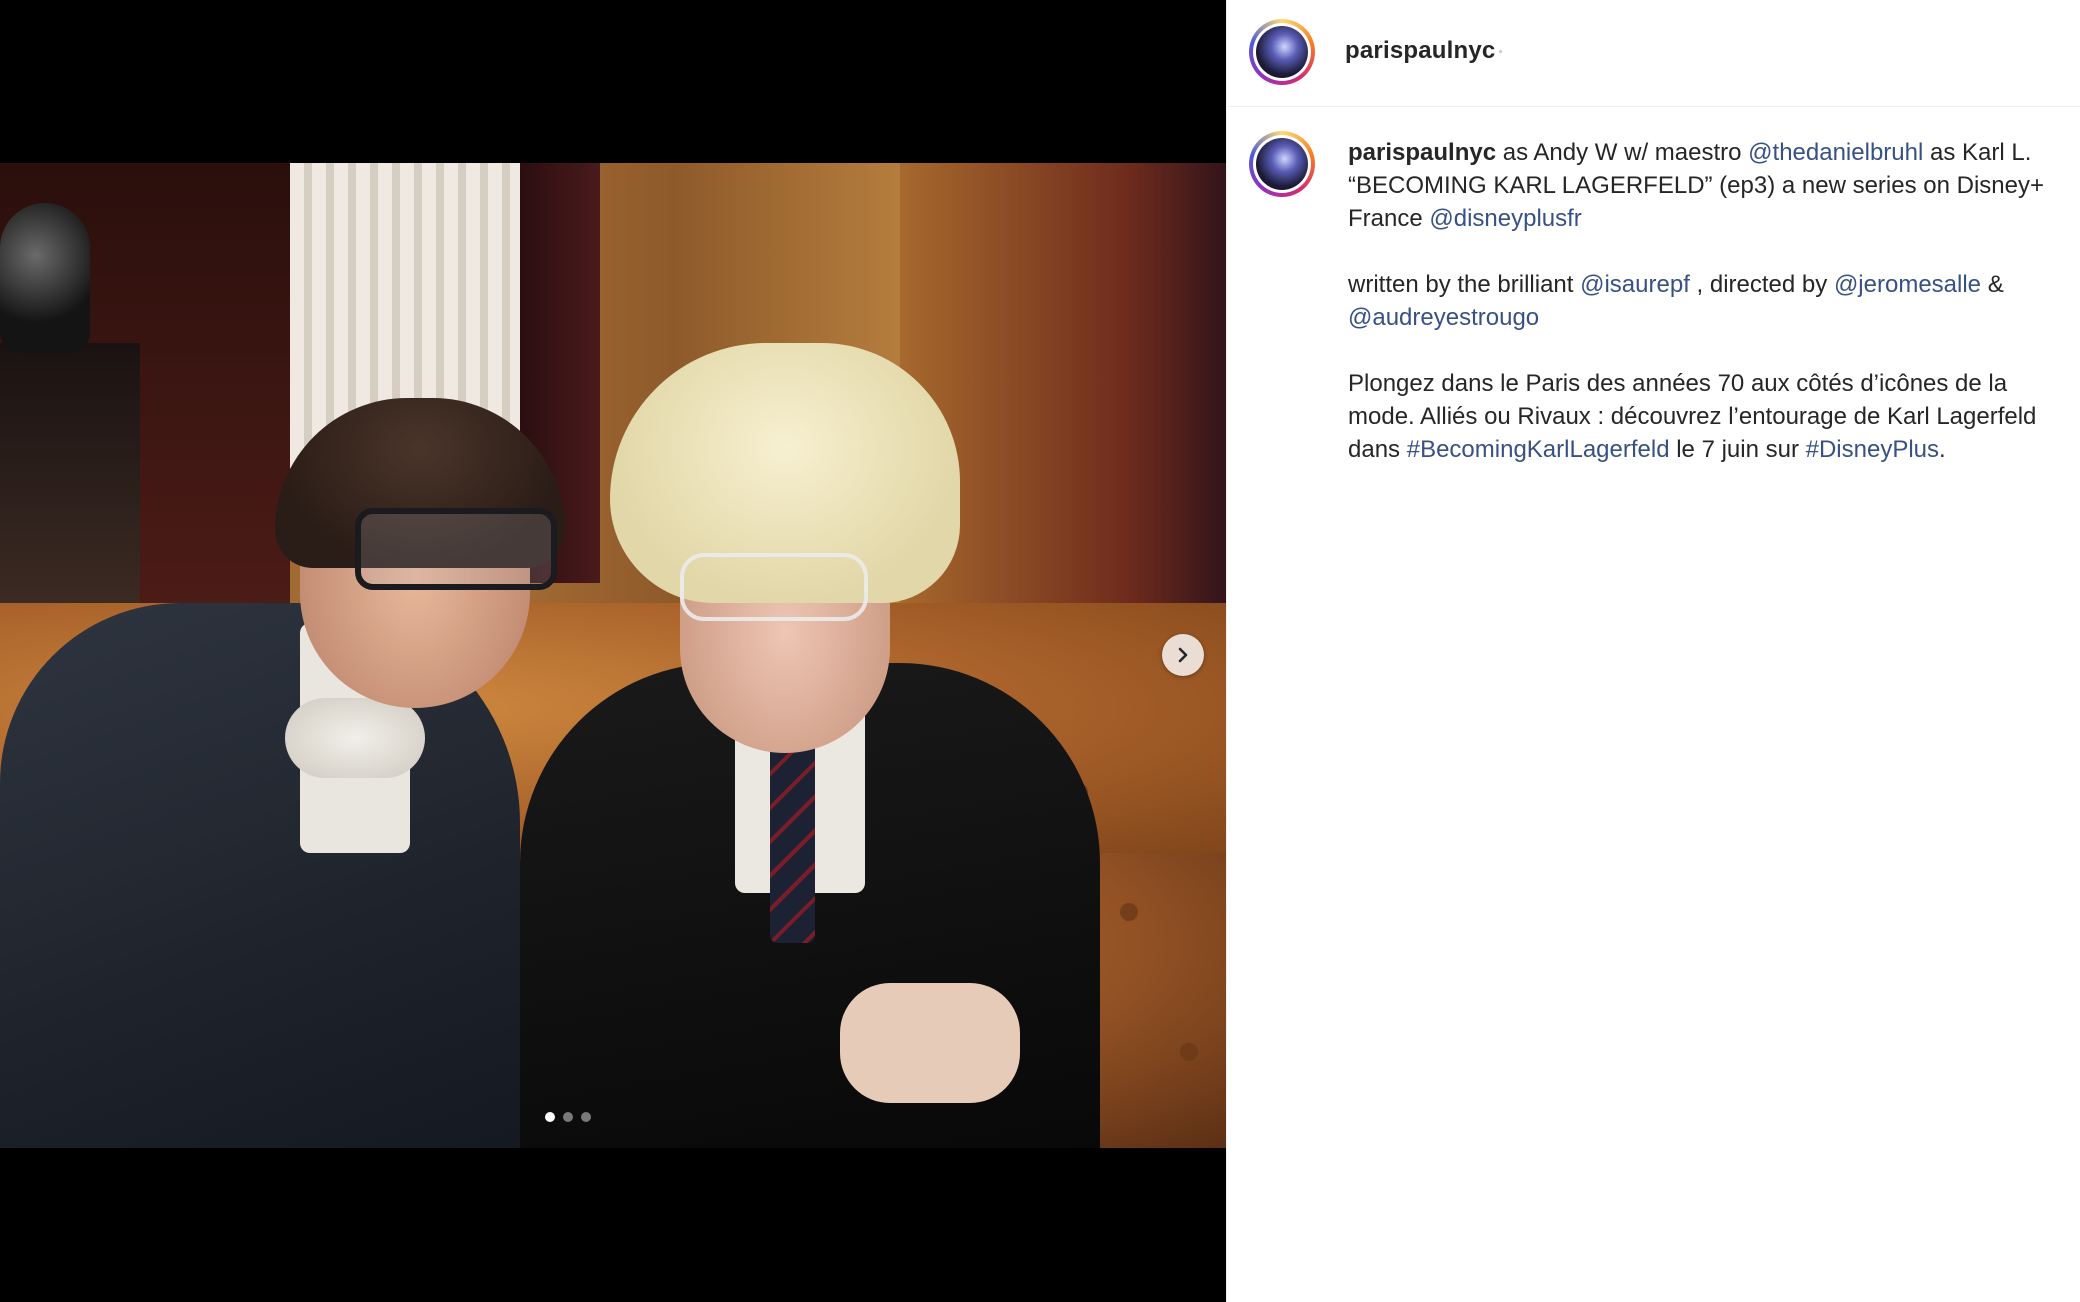 This screenshot has height=1302, width=2080. I want to click on chevron-right-icon, so click(1183, 655).